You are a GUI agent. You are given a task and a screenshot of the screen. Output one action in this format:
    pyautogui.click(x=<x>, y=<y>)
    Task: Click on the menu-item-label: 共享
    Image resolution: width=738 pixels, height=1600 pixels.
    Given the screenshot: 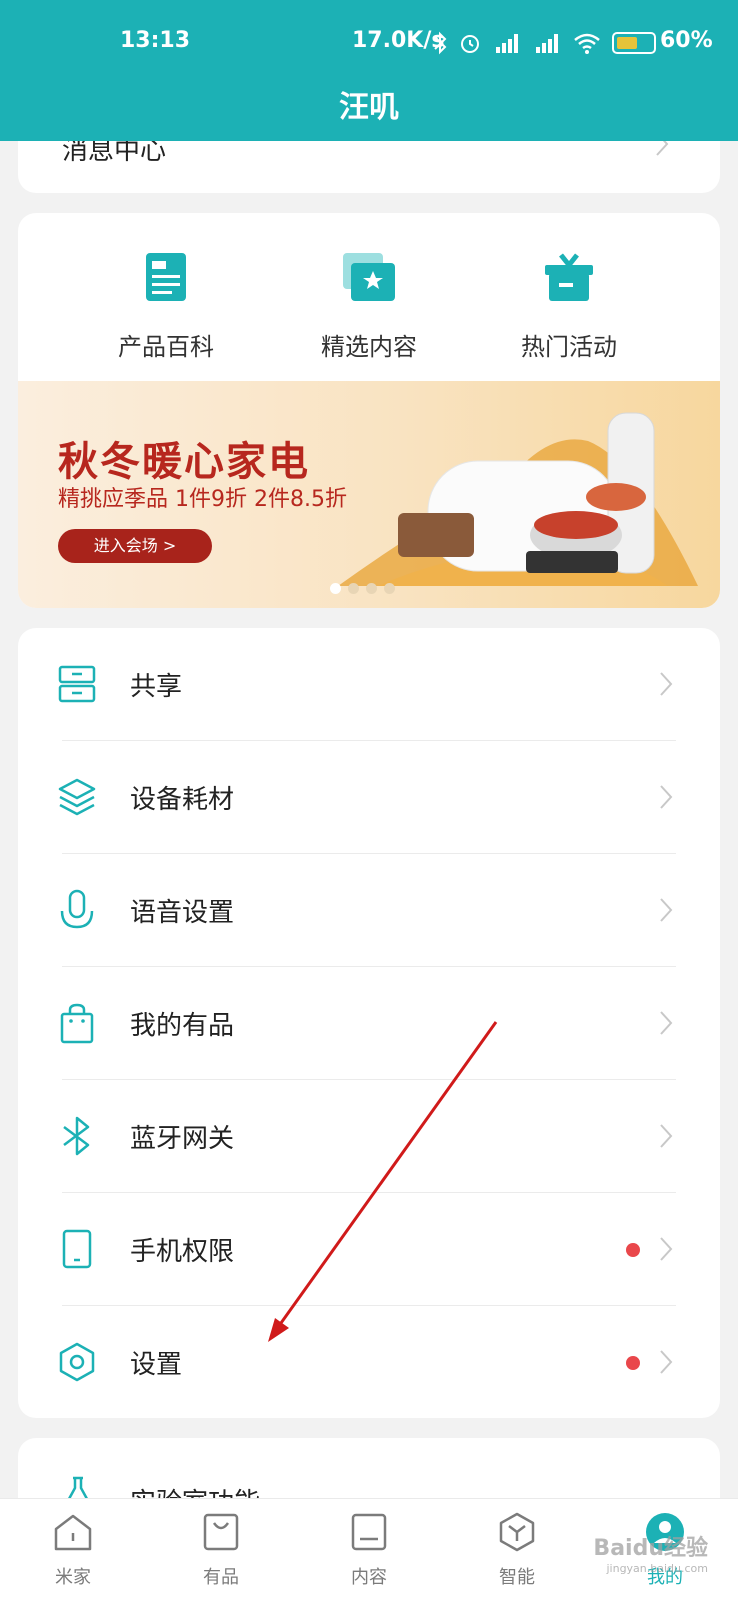 What is the action you would take?
    pyautogui.click(x=156, y=687)
    